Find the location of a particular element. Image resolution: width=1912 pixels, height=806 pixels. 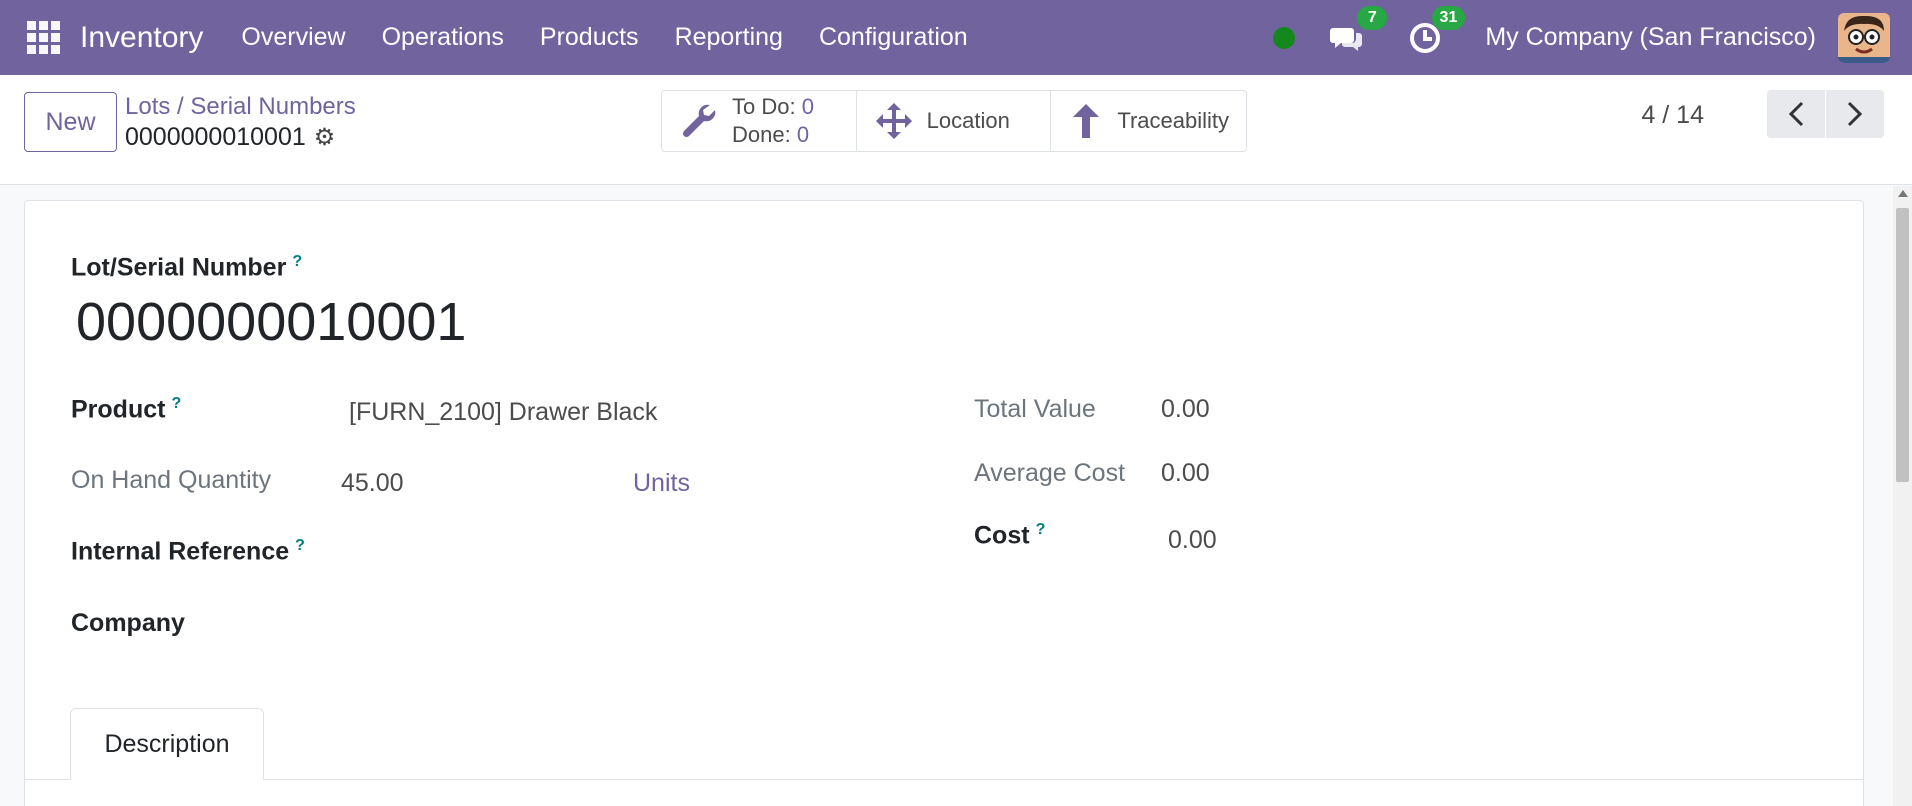

chevron-left-icon is located at coordinates (1796, 114).